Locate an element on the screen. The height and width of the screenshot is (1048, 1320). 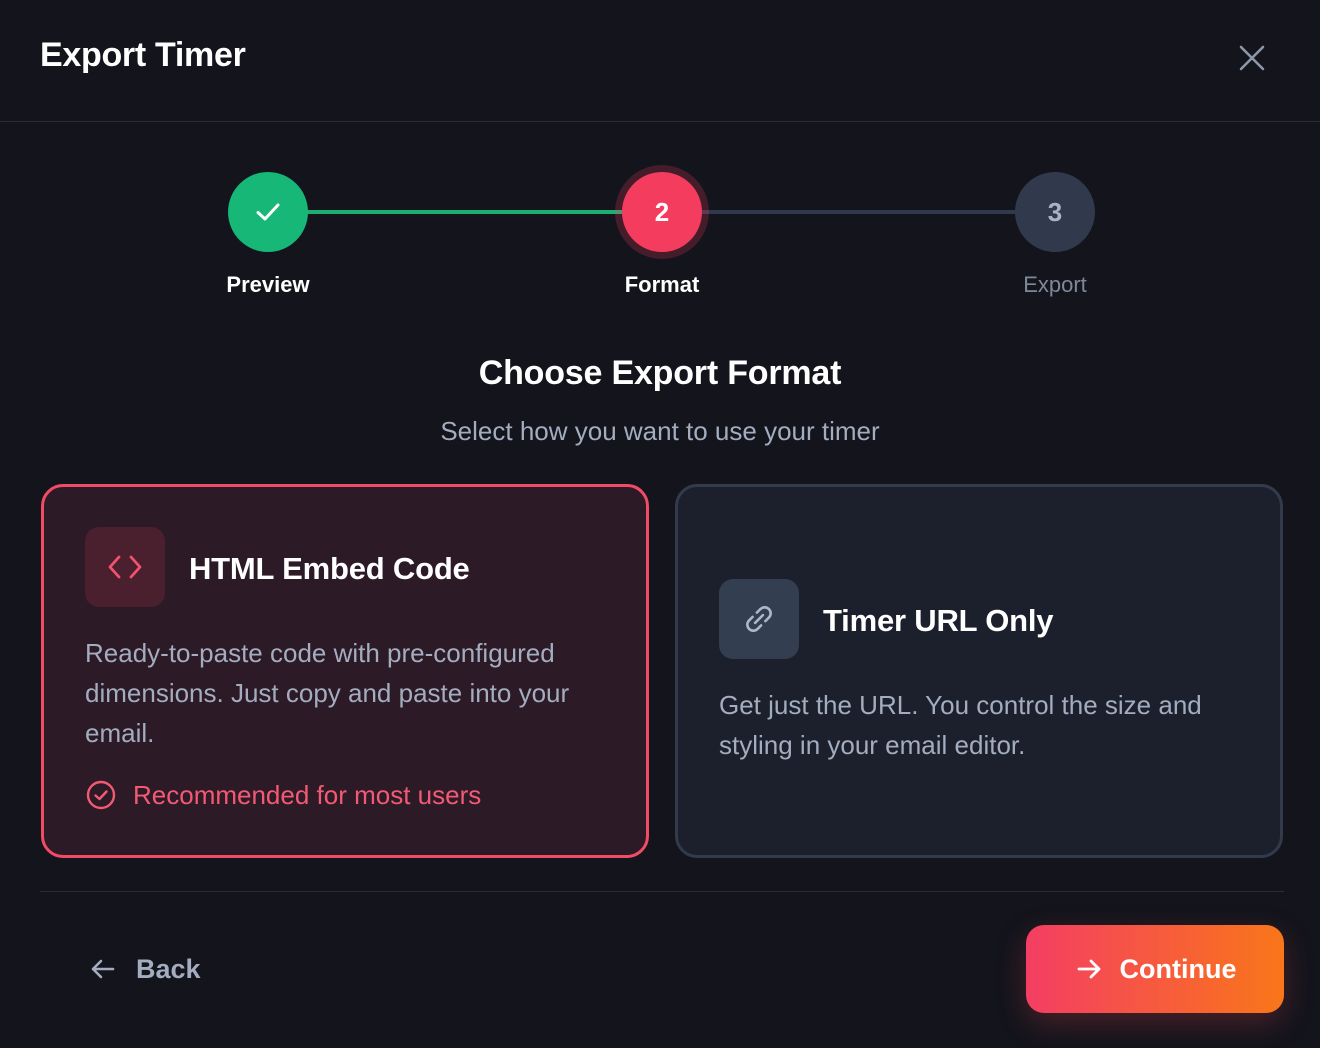
back-button: Back is located at coordinates (144, 969).